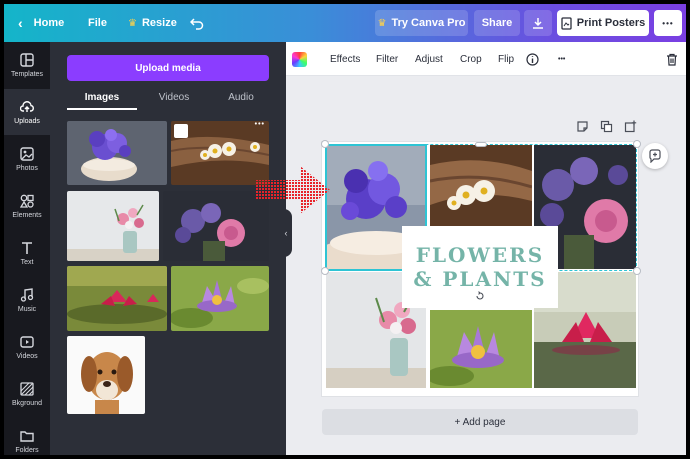  Describe the element at coordinates (429, 59) in the screenshot. I see `adjust-button: Adjust` at that location.